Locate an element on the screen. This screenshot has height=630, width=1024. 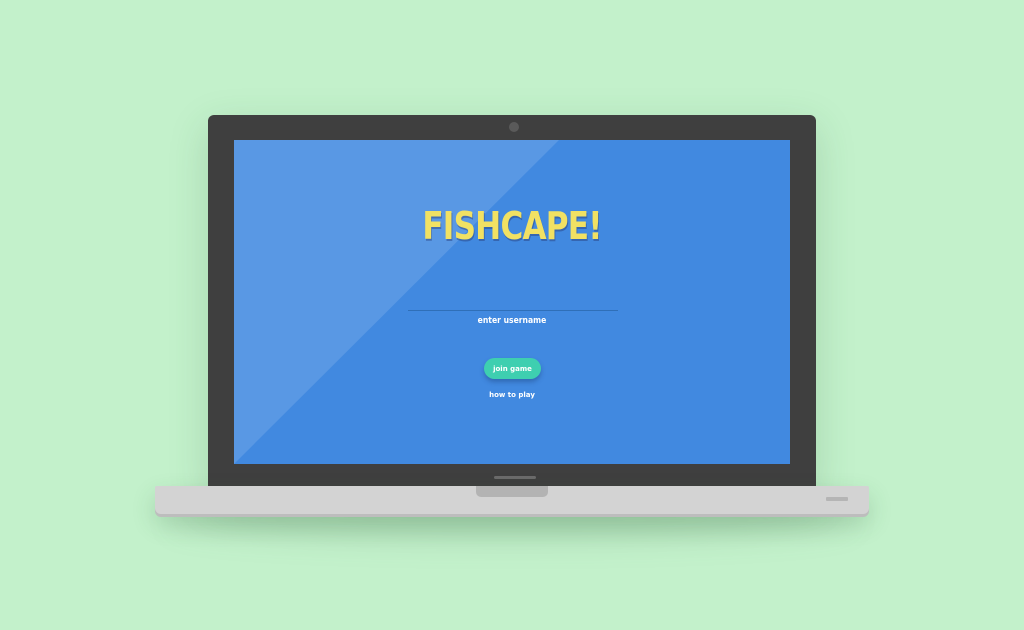
username-input is located at coordinates (513, 299).